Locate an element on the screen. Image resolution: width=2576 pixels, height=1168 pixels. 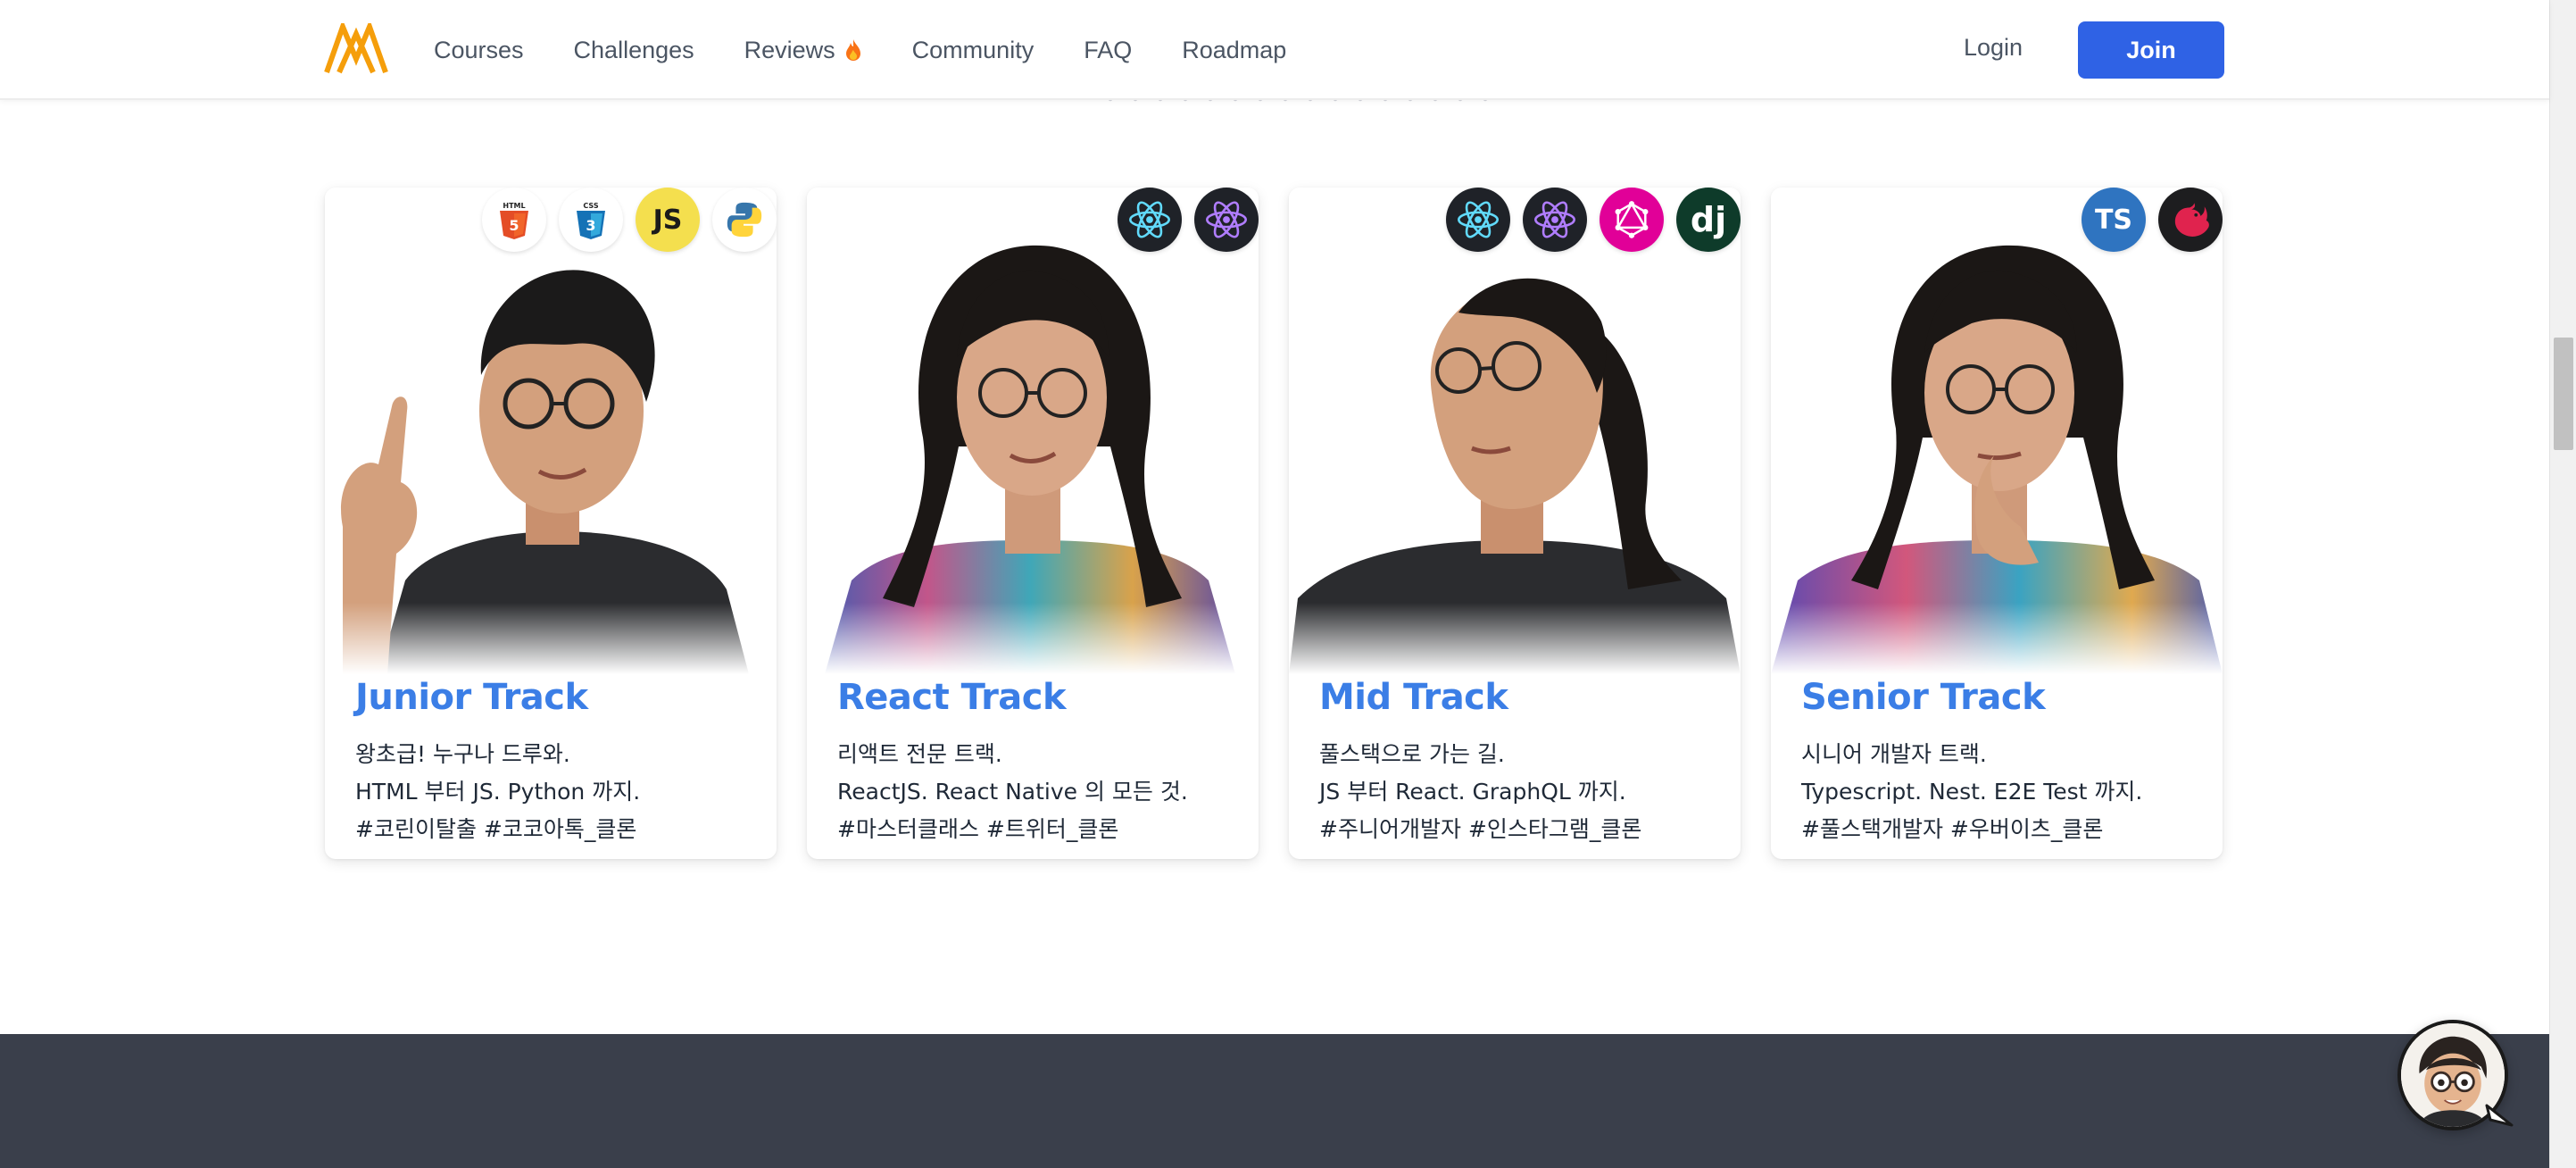
django-icon: dj is located at coordinates (1709, 220).